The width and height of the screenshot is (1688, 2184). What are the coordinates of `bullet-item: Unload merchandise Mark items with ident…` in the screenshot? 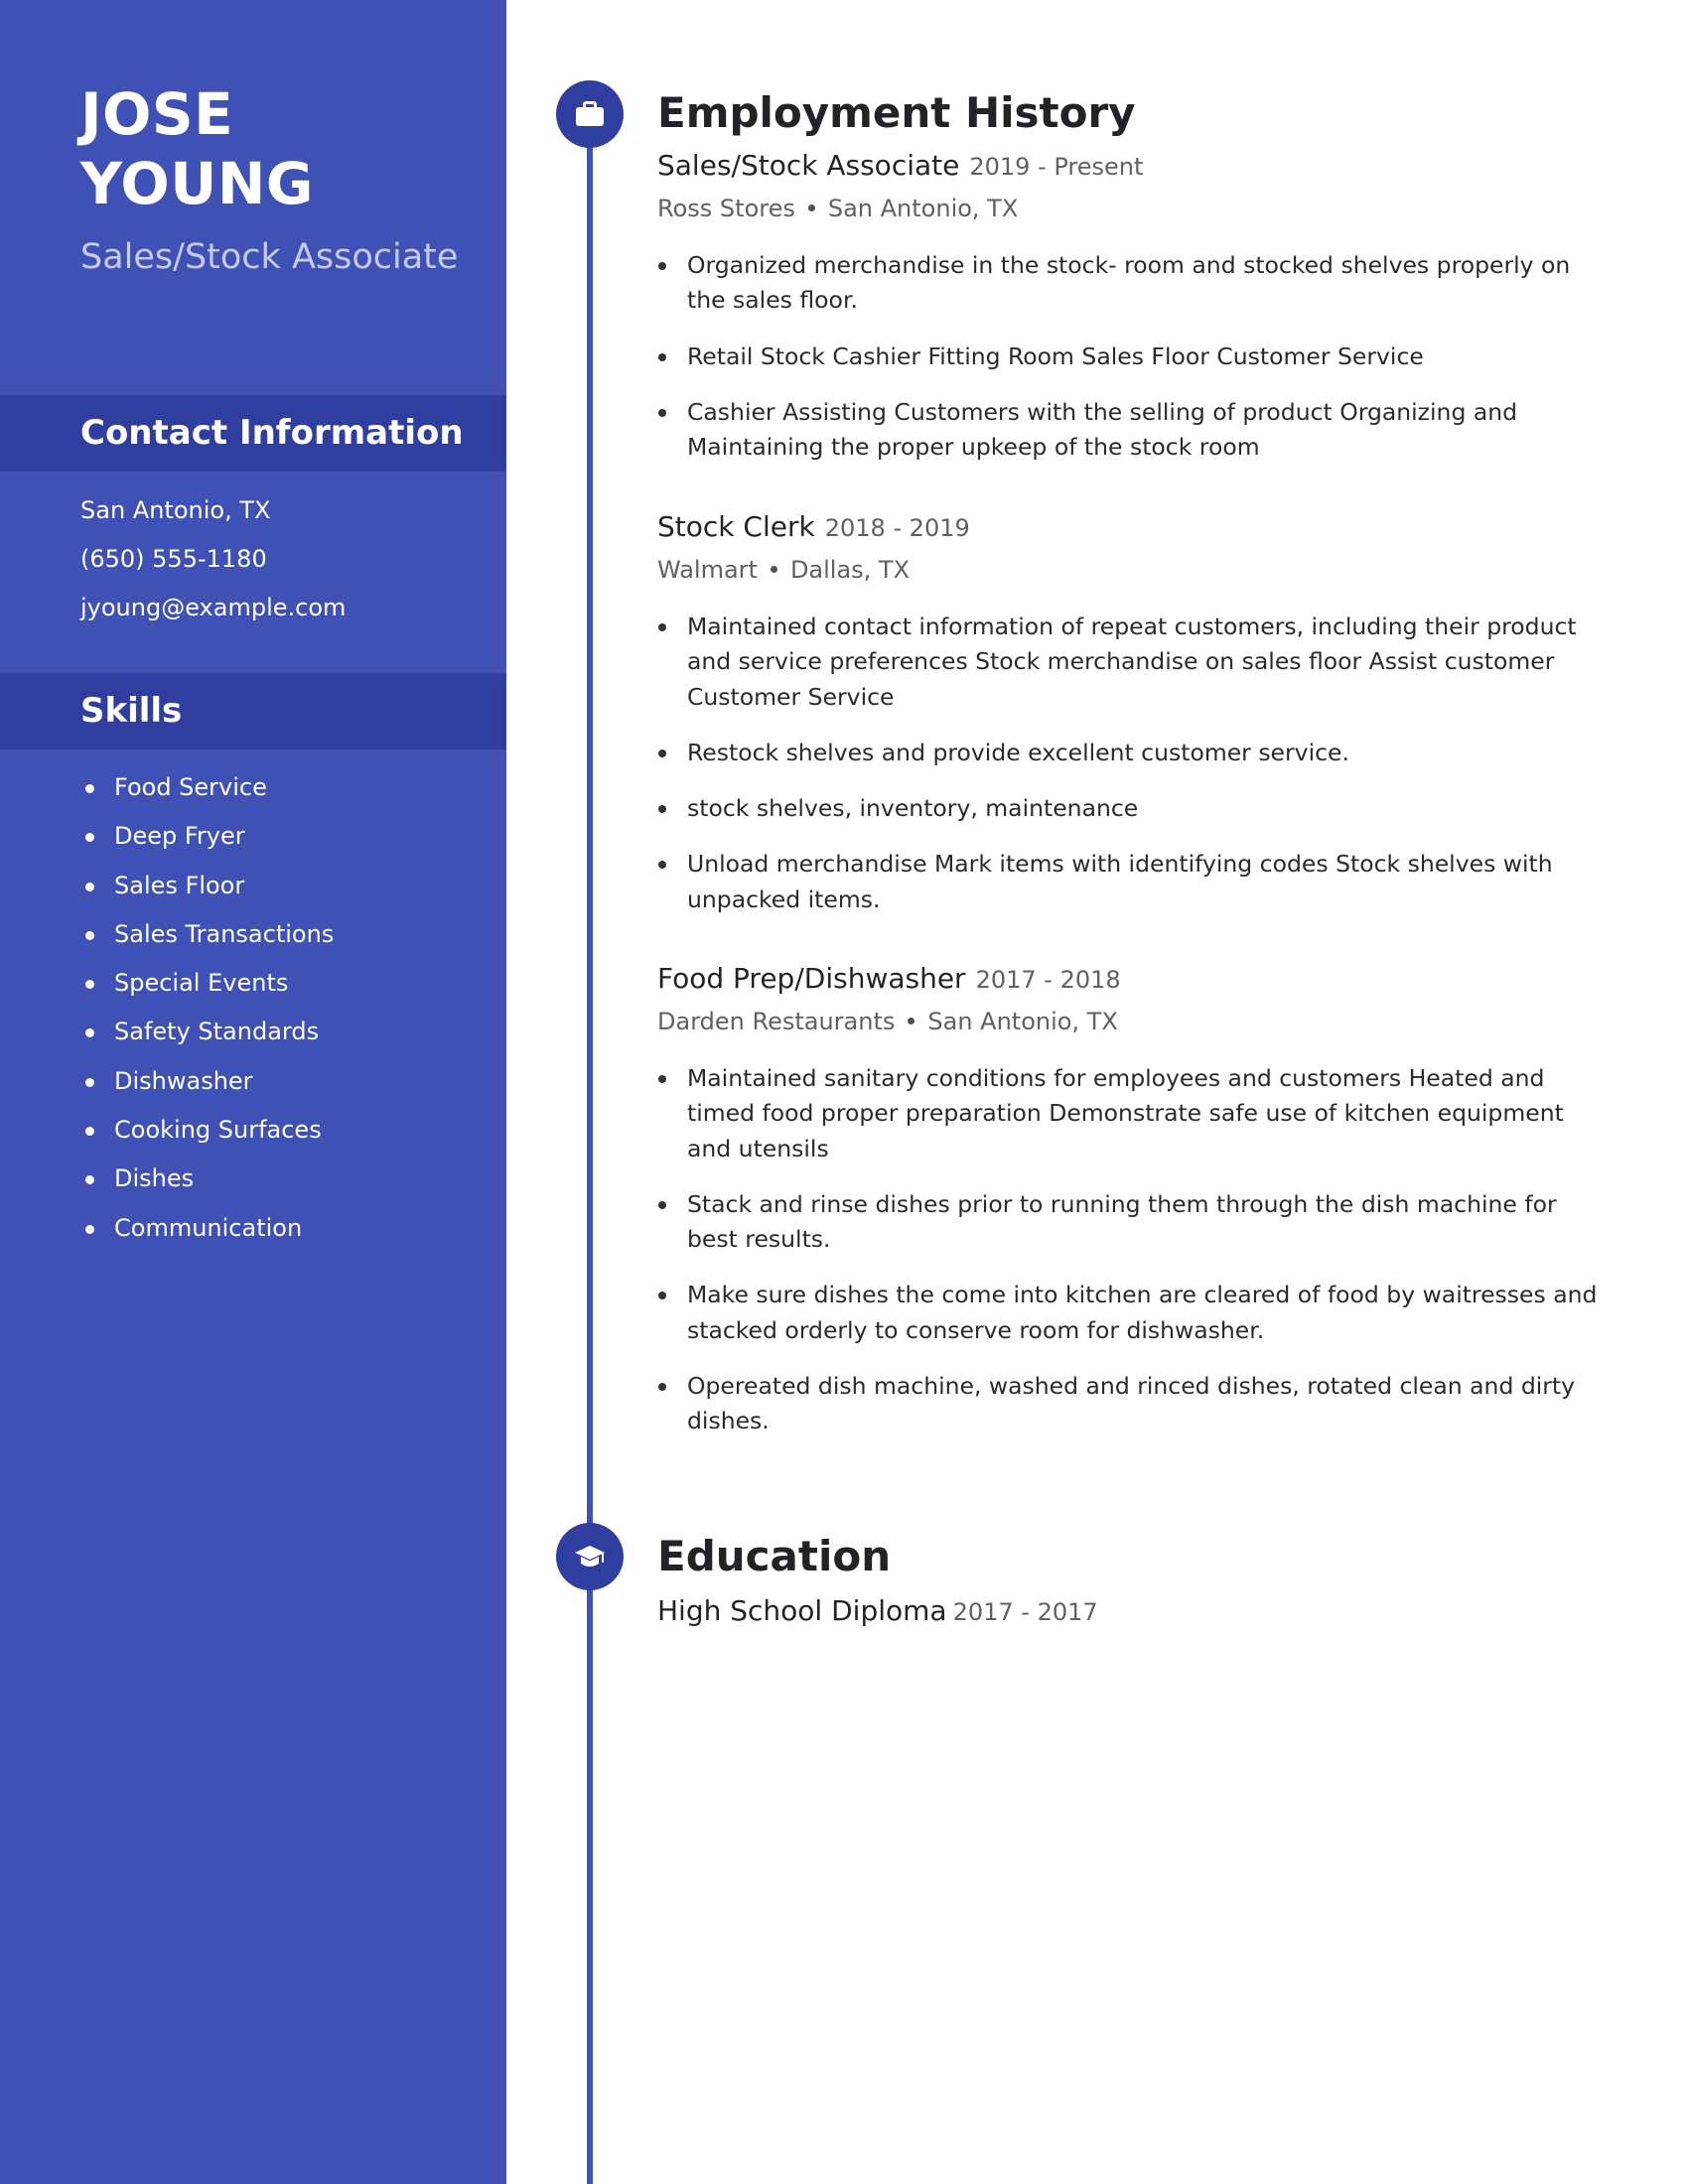 It's located at (1134, 882).